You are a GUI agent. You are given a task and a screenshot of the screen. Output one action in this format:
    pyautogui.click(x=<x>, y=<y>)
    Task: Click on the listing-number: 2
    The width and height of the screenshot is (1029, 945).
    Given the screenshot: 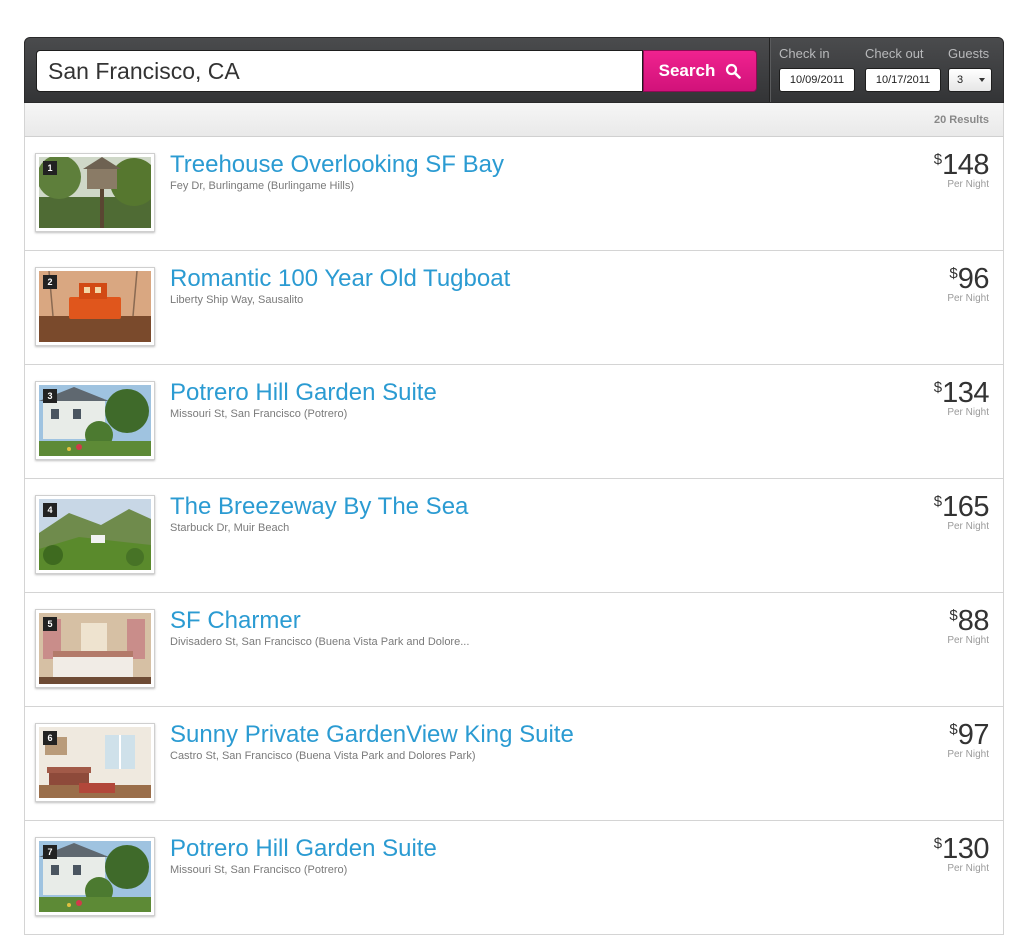 What is the action you would take?
    pyautogui.click(x=50, y=282)
    